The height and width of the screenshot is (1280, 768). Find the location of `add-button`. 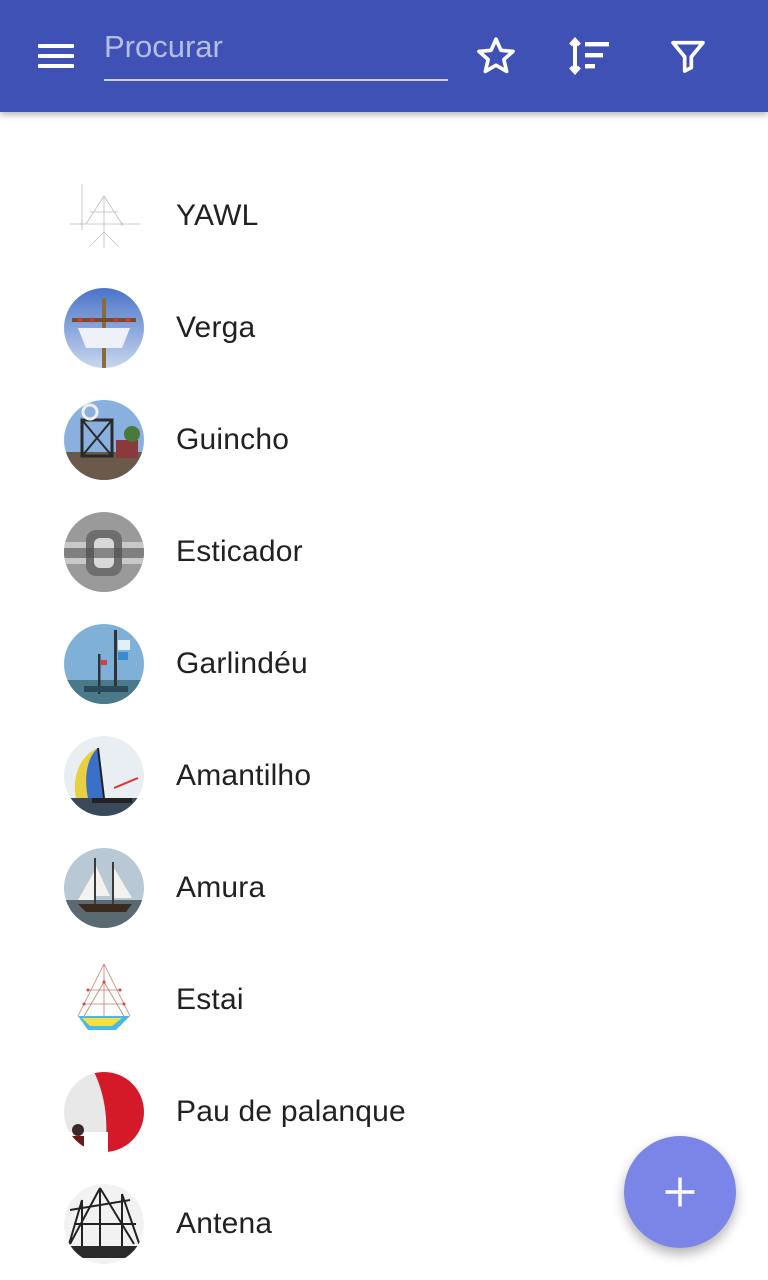

add-button is located at coordinates (680, 1192).